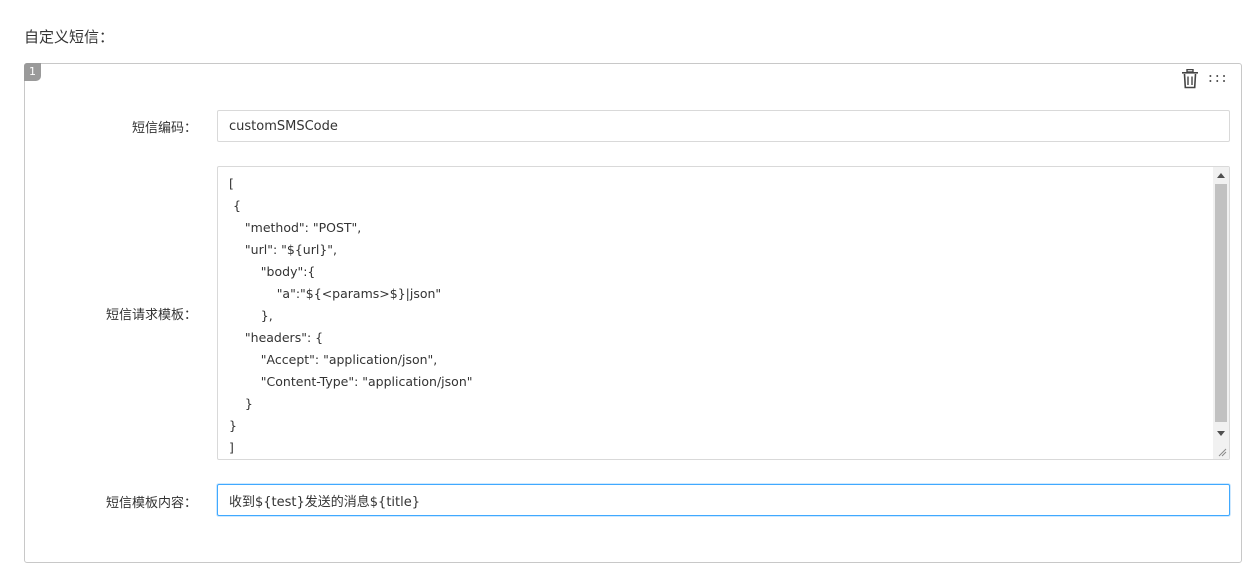 This screenshot has height=563, width=1253. What do you see at coordinates (1221, 303) in the screenshot?
I see `scroll-thumb` at bounding box center [1221, 303].